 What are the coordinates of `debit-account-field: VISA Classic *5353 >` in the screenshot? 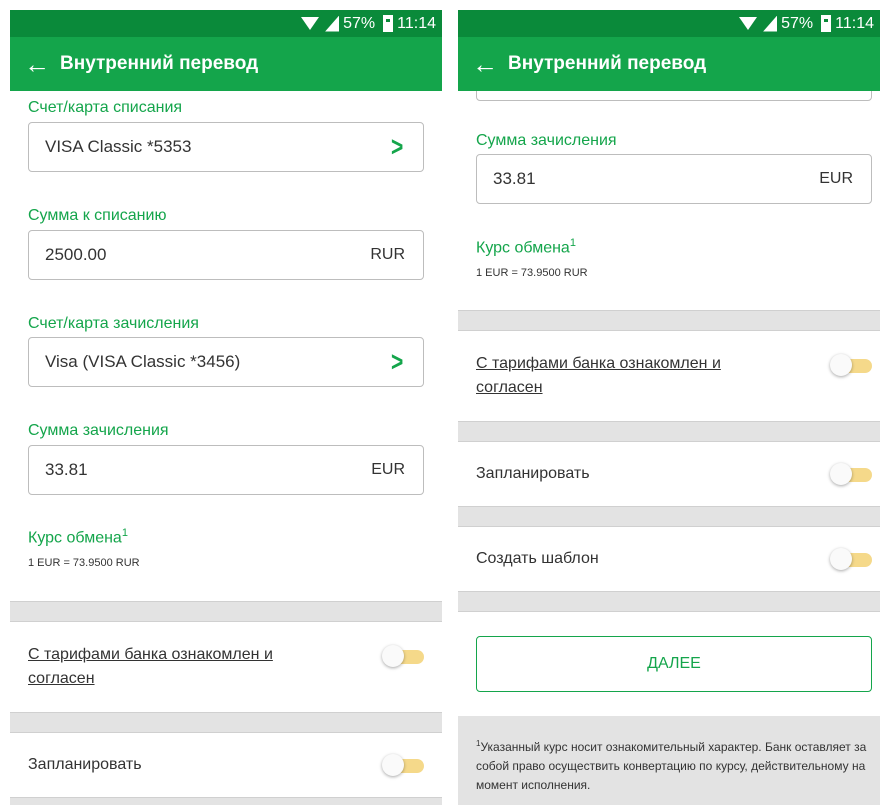 It's located at (226, 147).